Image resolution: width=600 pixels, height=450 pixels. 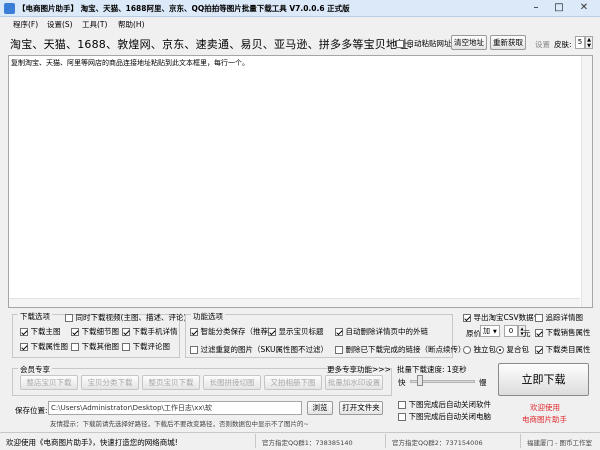 What do you see at coordinates (194, 331) in the screenshot?
I see `smart-save-checkbox` at bounding box center [194, 331].